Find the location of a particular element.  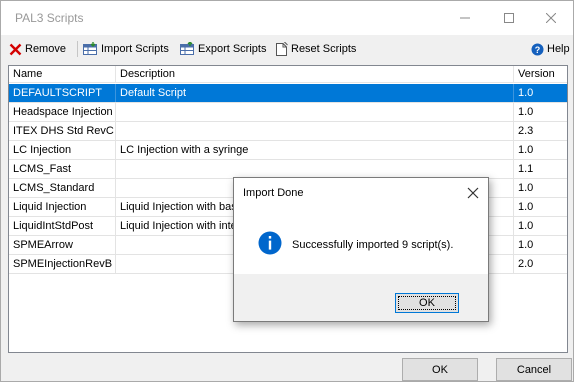

dialog-body: Successfully imported 9 script(s). is located at coordinates (361, 241).